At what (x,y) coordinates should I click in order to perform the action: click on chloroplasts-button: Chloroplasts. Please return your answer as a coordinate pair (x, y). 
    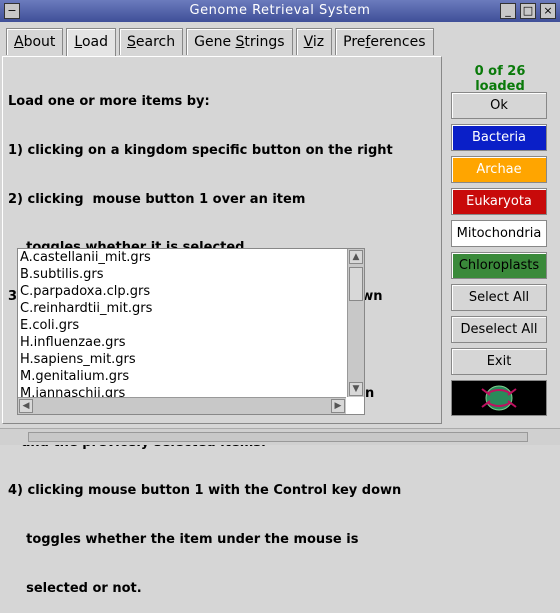
    Looking at the image, I should click on (499, 265).